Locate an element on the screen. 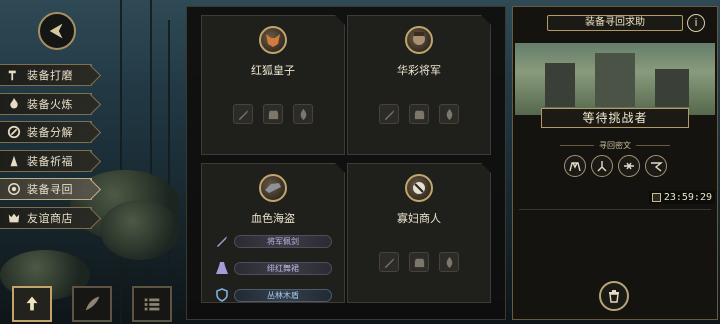 Image resolution: width=720 pixels, height=324 pixels. menu-item-label: 装备火炼 is located at coordinates (50, 104).